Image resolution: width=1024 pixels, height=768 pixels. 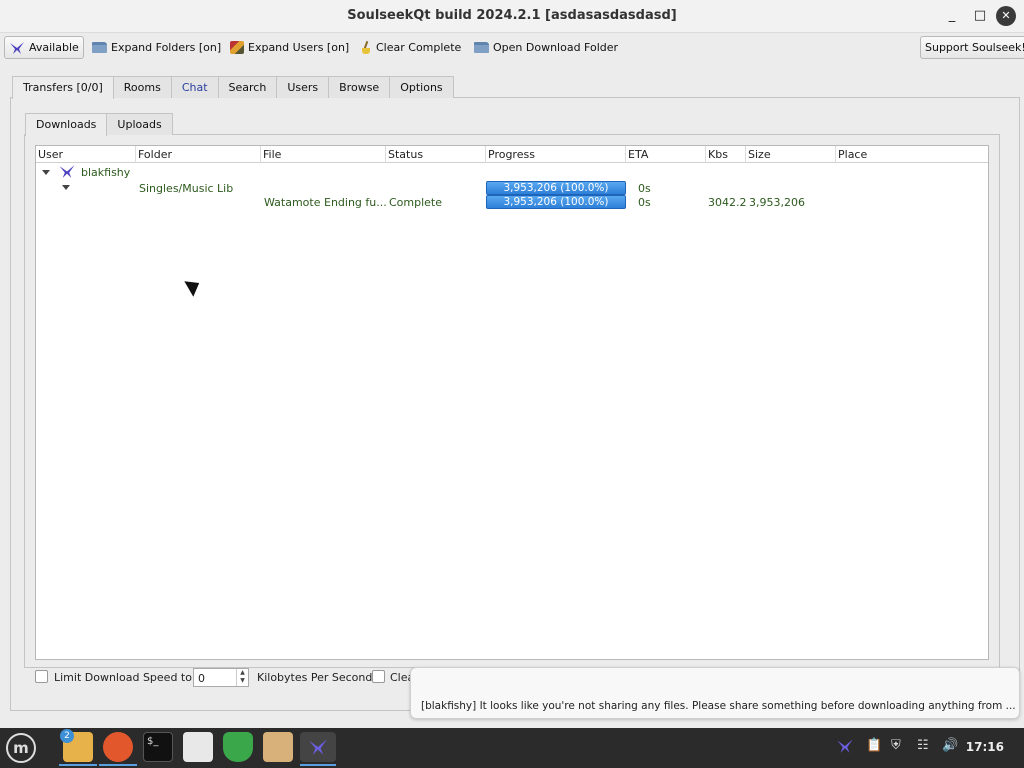 What do you see at coordinates (238, 747) in the screenshot?
I see `shield-icon` at bounding box center [238, 747].